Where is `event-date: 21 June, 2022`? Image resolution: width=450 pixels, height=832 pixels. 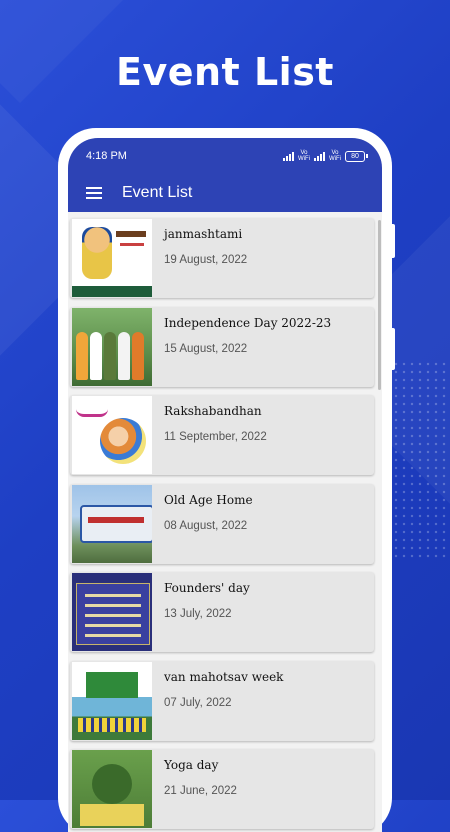
event-date: 21 June, 2022 is located at coordinates (200, 791).